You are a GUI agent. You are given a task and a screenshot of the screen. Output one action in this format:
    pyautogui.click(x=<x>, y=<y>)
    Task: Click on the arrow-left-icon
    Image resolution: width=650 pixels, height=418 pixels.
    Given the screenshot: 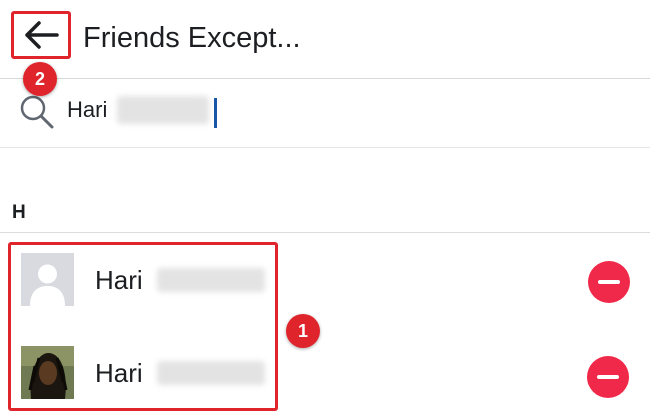 What is the action you would take?
    pyautogui.click(x=42, y=35)
    